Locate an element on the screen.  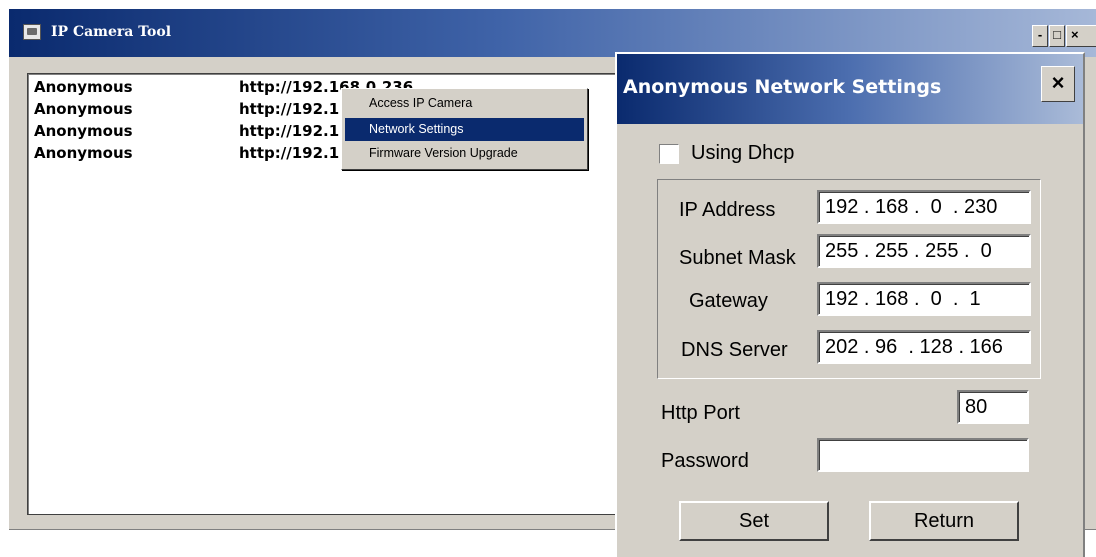
using-dhcp-label: Using Dhcp is located at coordinates (743, 153).